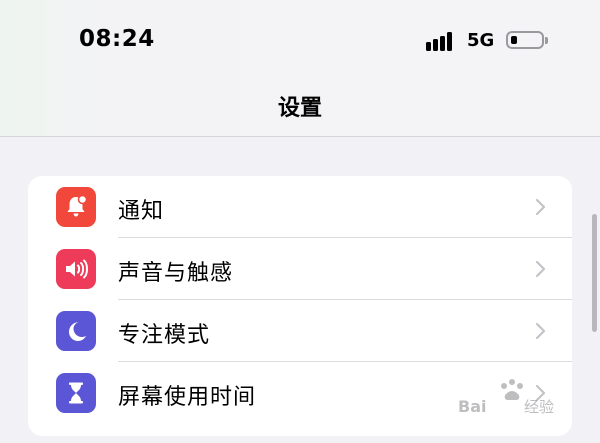 The height and width of the screenshot is (443, 600). Describe the element at coordinates (300, 331) in the screenshot. I see `settings-item-focus: 专注模式` at that location.